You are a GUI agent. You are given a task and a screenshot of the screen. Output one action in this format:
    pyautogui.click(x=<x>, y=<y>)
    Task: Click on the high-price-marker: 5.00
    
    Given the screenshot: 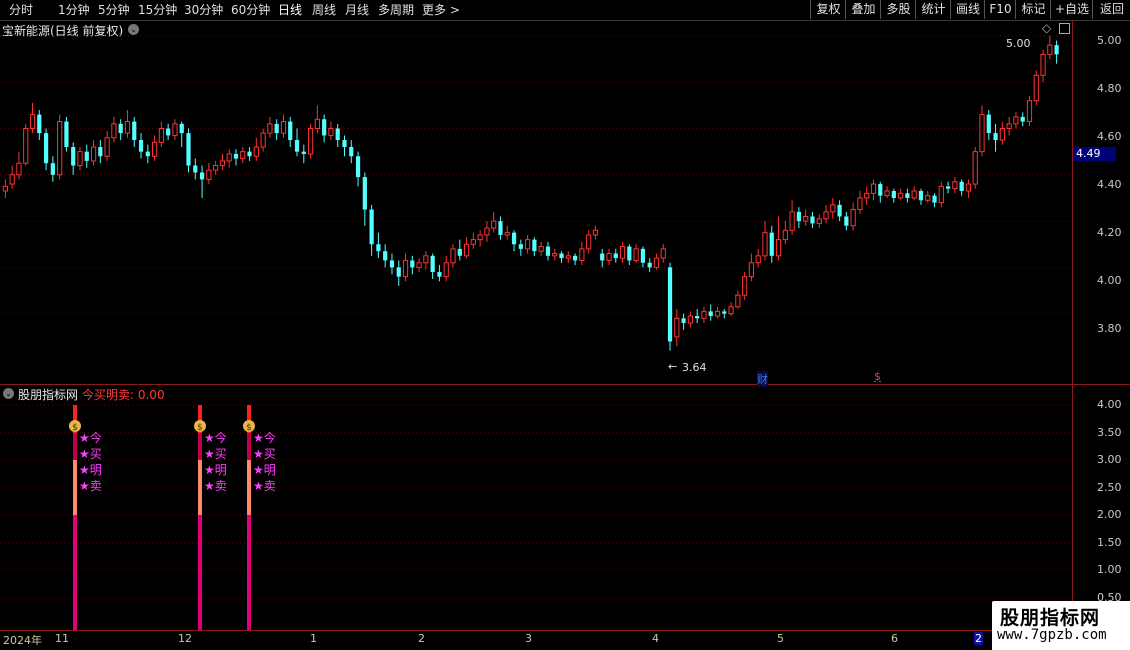 What is the action you would take?
    pyautogui.click(x=1018, y=43)
    